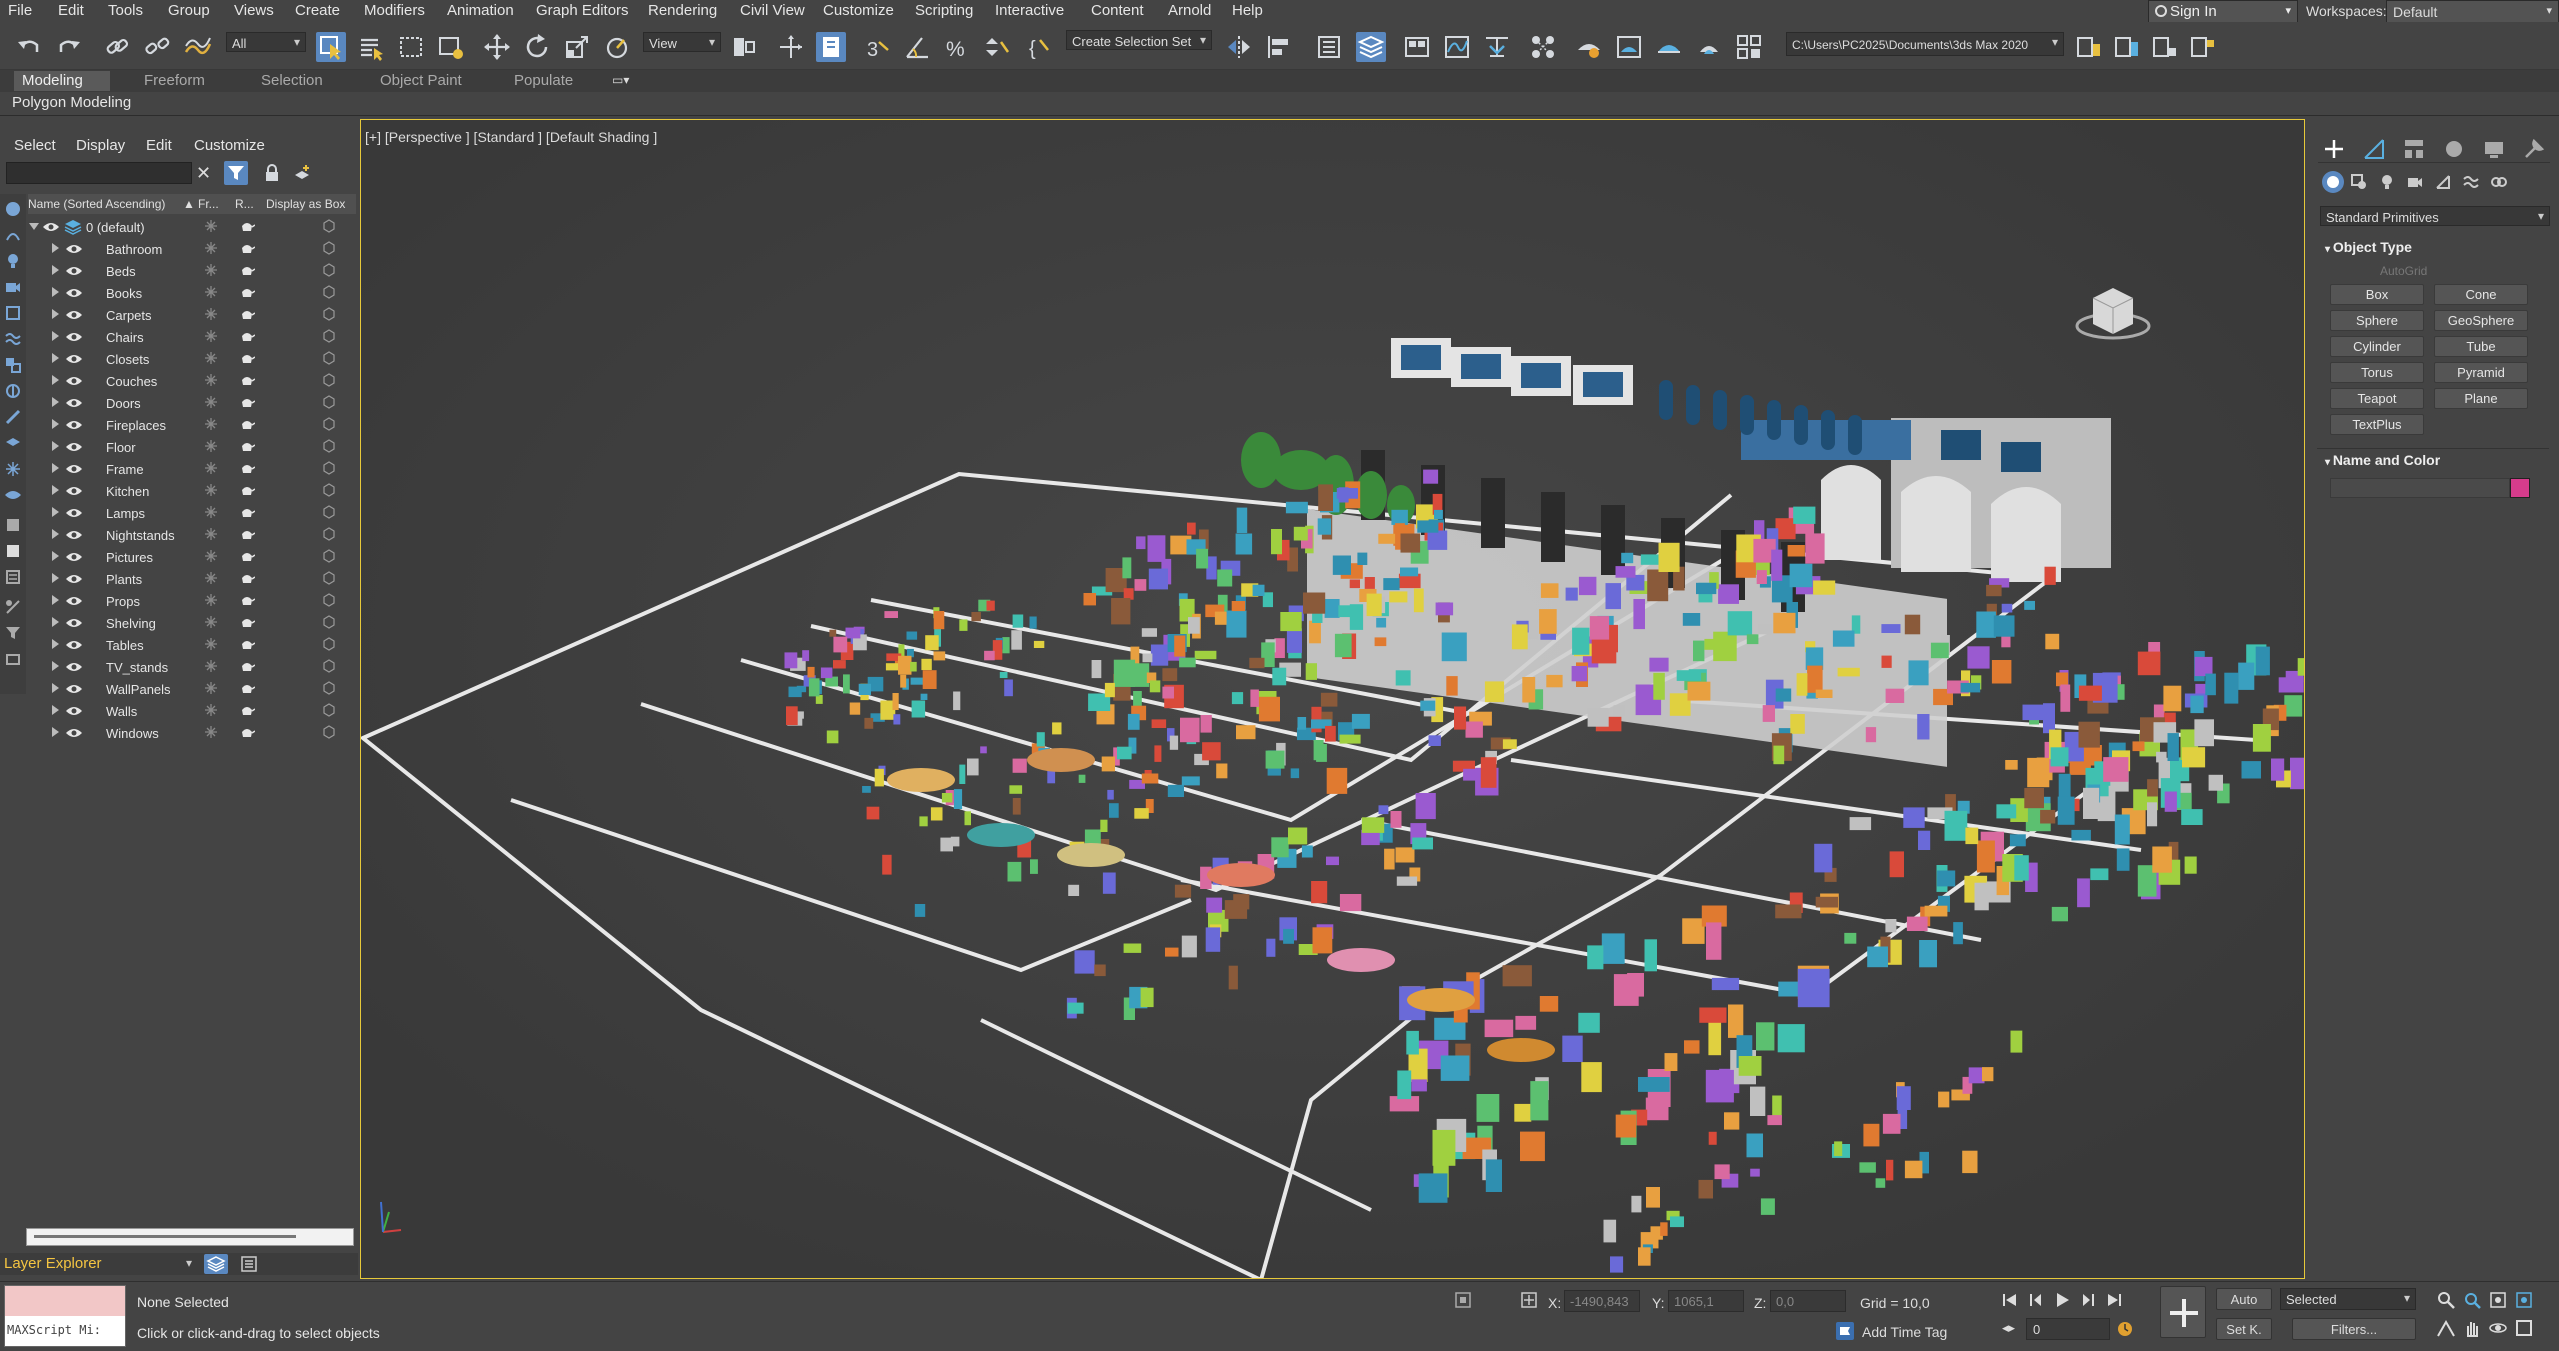 This screenshot has width=2559, height=1351. I want to click on add-layer-icon, so click(302, 173).